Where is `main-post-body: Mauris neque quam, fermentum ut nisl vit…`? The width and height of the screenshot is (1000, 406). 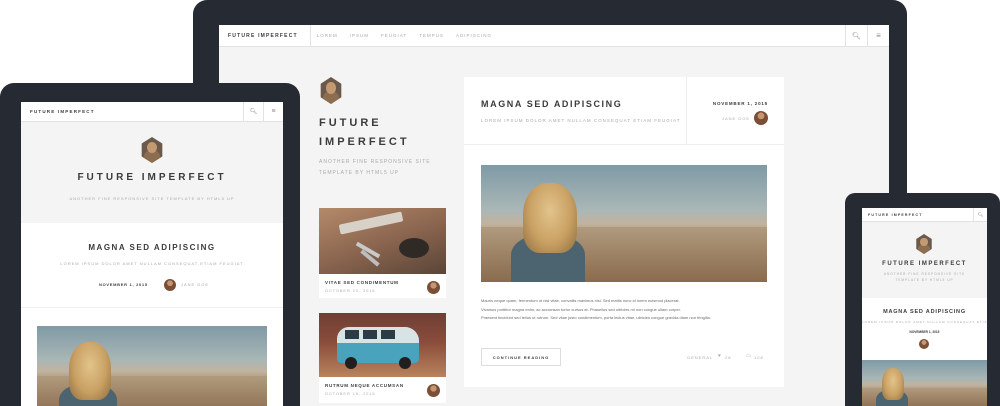
main-post-body: Mauris neque quam, fermentum ut nisl vit… is located at coordinates (626, 310).